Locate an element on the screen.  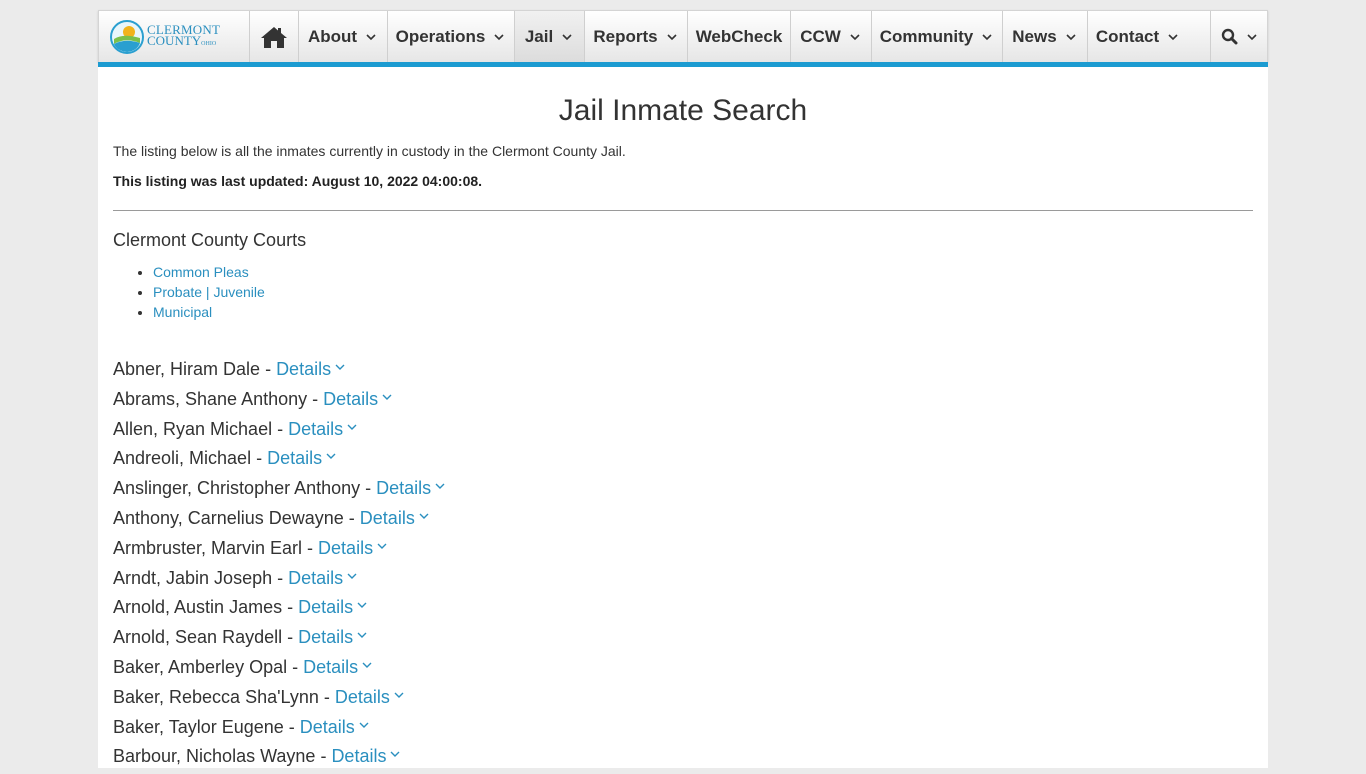
nav-contact-label: Contact is located at coordinates (1127, 36).